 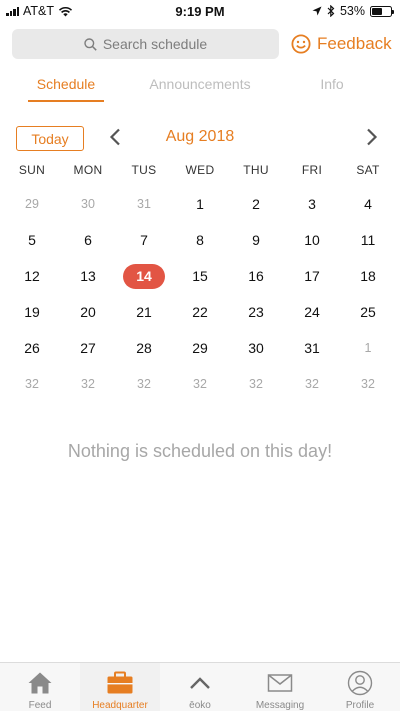 What do you see at coordinates (301, 44) in the screenshot?
I see `smiley-icon` at bounding box center [301, 44].